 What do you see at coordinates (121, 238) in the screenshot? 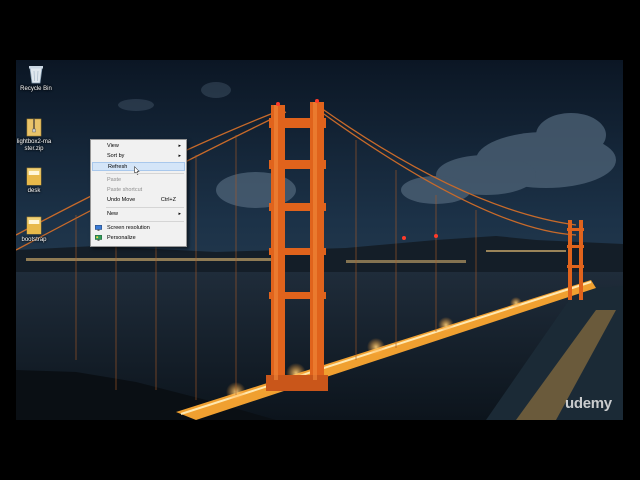
I see `menu-item-label: Personalize` at bounding box center [121, 238].